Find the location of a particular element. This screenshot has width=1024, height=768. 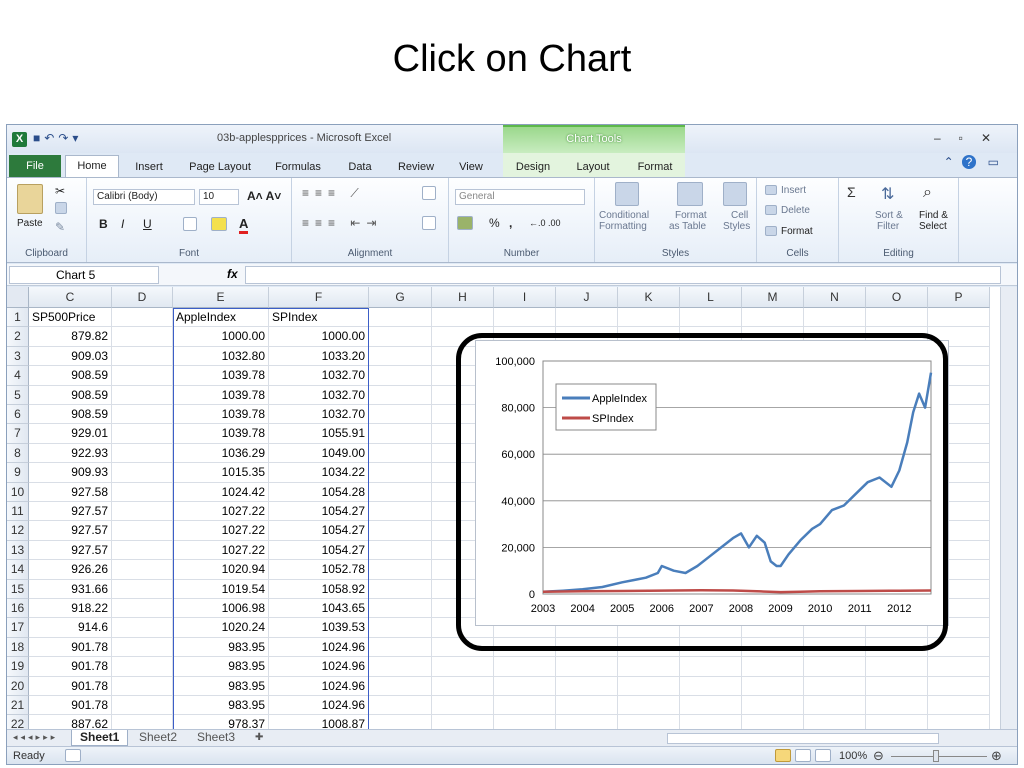

conditional-formatting-button-line2: Formatting is located at coordinates (623, 226).